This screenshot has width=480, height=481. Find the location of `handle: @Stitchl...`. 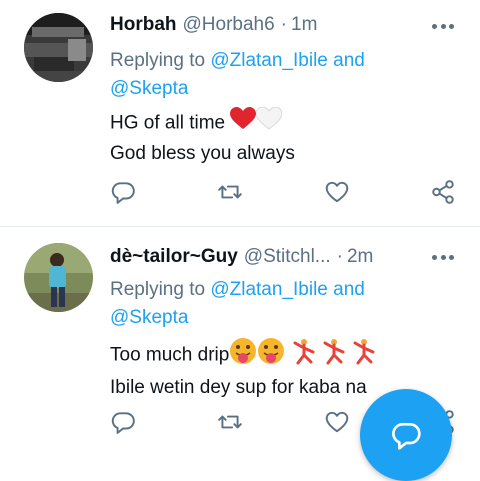

handle: @Stitchl... is located at coordinates (287, 257).